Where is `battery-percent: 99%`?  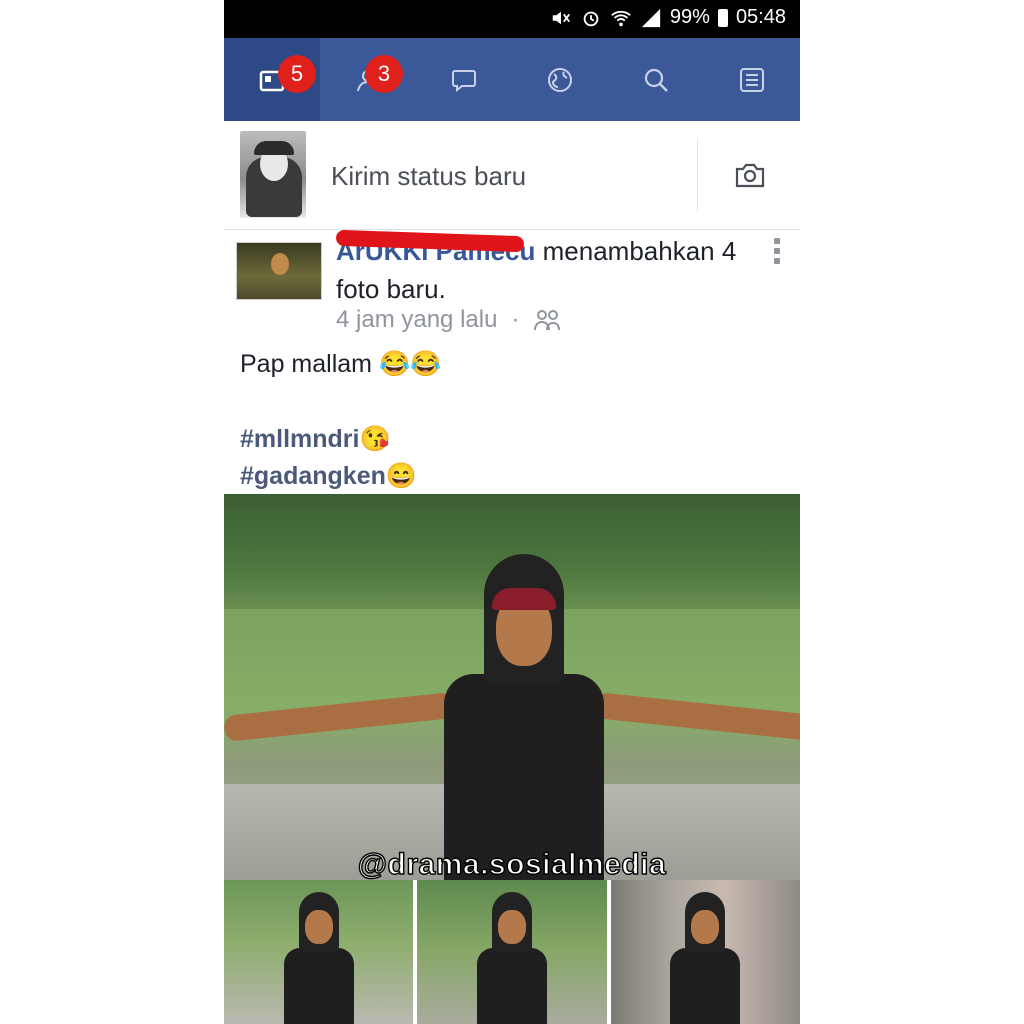
battery-percent: 99% is located at coordinates (689, 17).